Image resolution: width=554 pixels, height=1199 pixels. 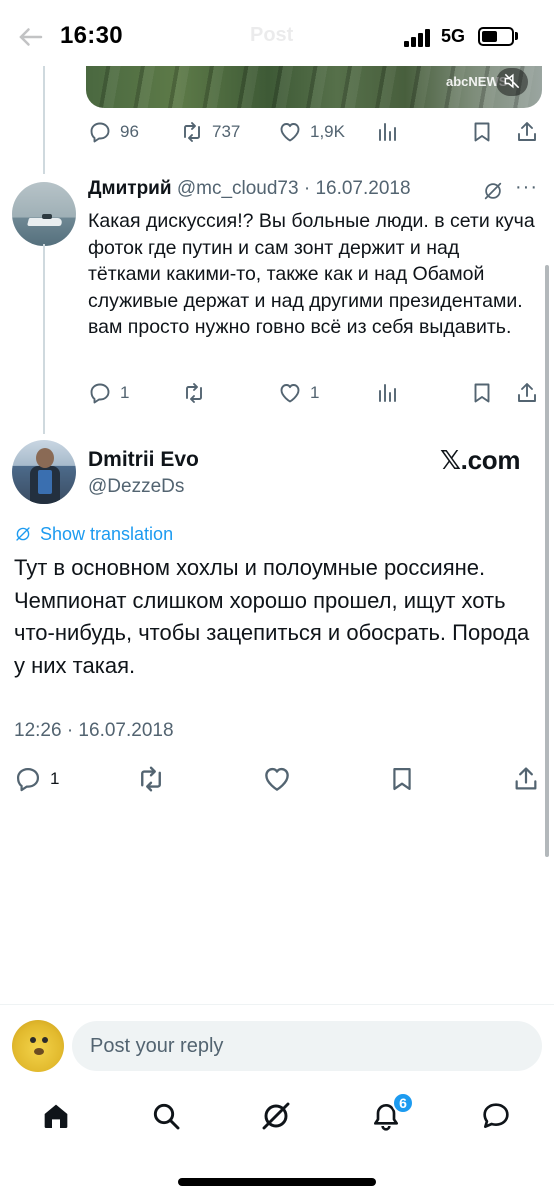 I want to click on avatar-nose, so click(x=39, y=1051).